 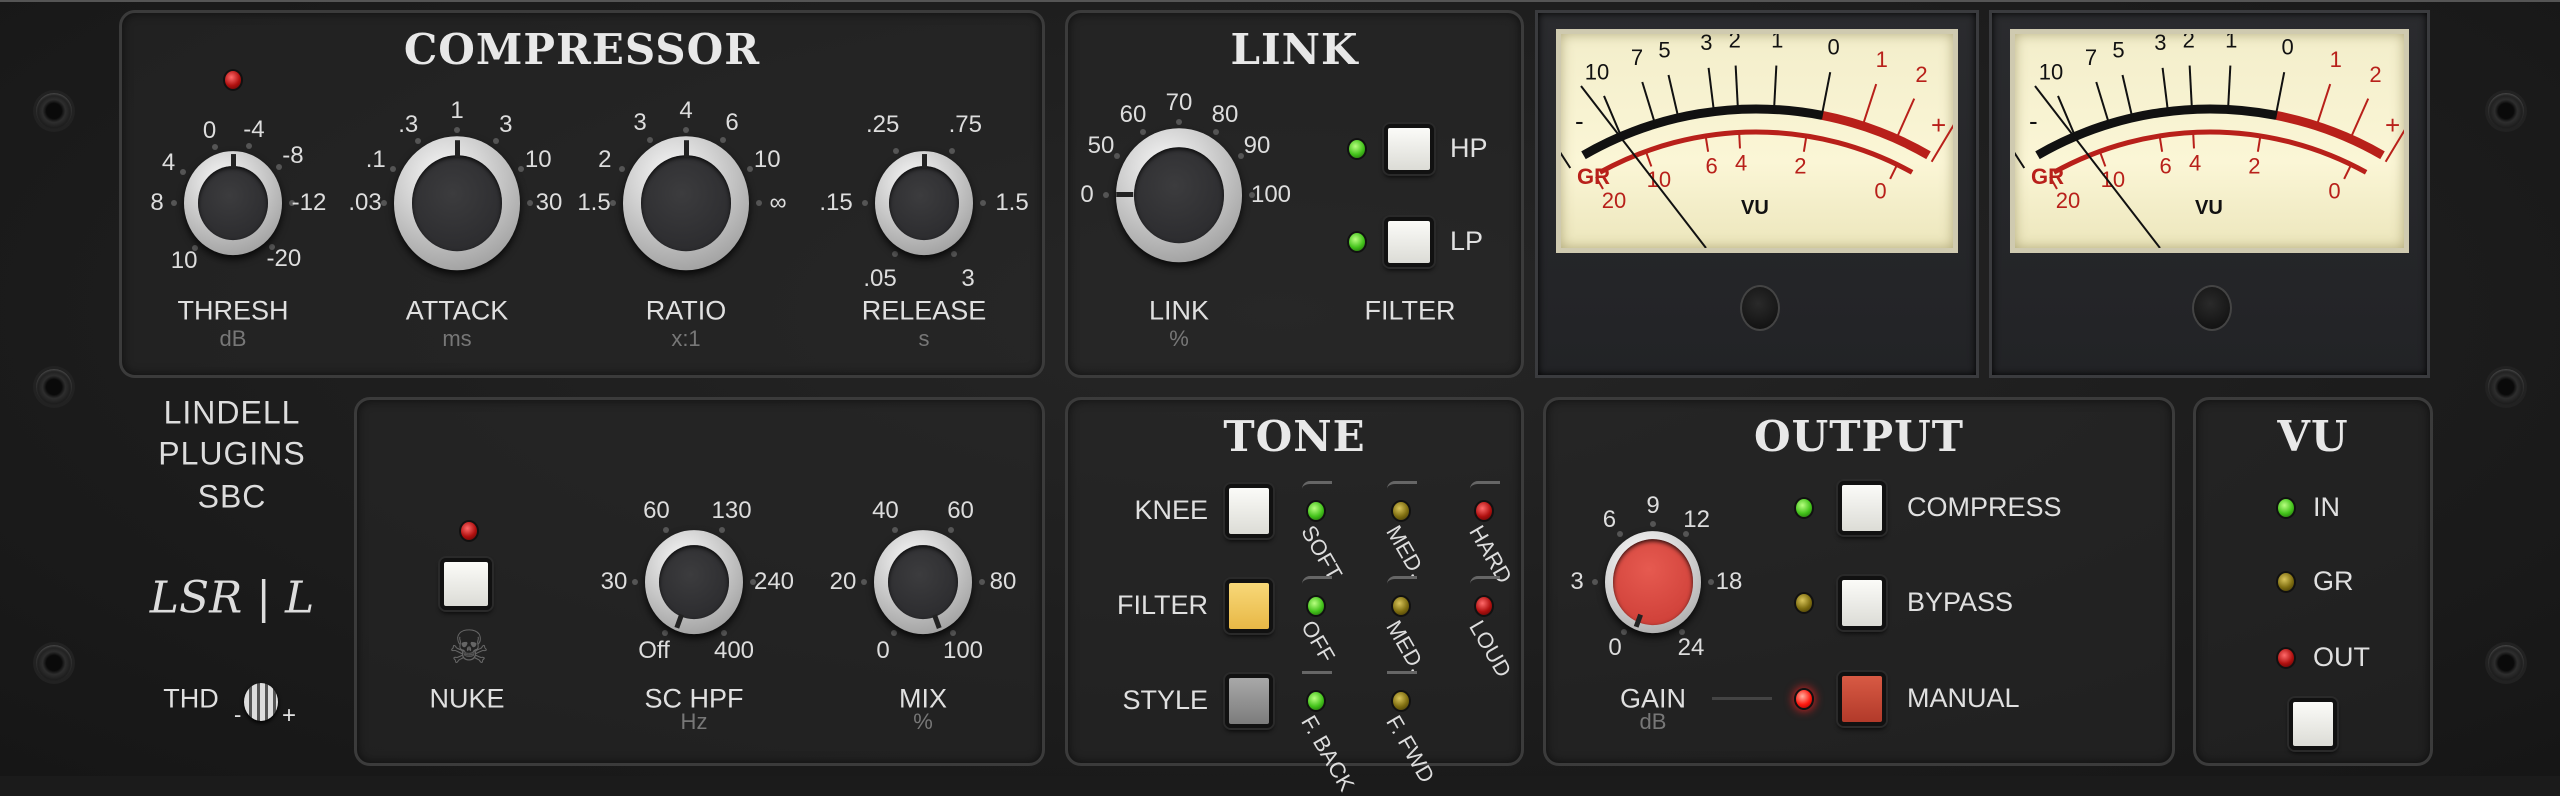 I want to click on lp-led, so click(x=1357, y=242).